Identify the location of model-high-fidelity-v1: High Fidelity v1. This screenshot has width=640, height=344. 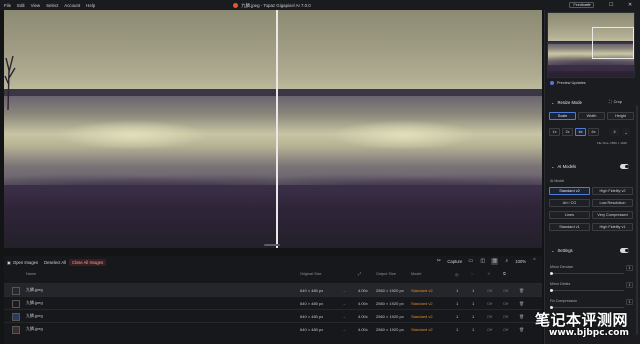
(612, 227).